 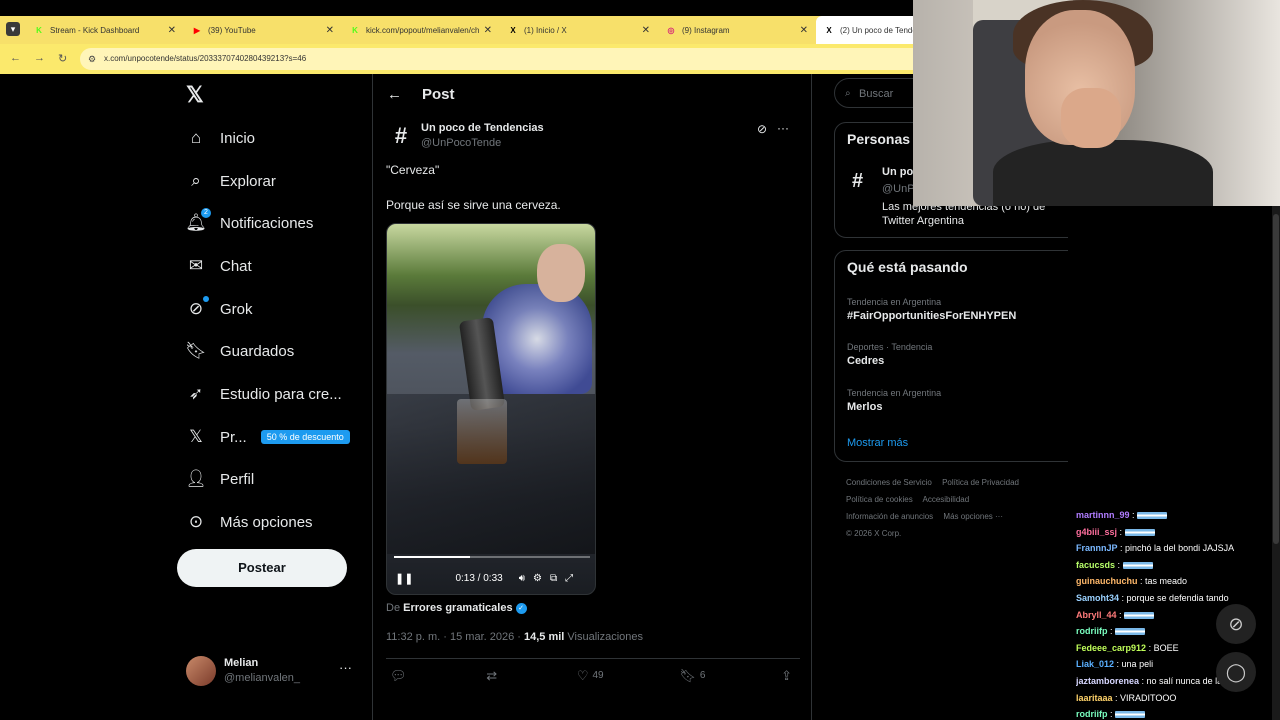 I want to click on via-source-name: Errores gramaticales, so click(x=457, y=608).